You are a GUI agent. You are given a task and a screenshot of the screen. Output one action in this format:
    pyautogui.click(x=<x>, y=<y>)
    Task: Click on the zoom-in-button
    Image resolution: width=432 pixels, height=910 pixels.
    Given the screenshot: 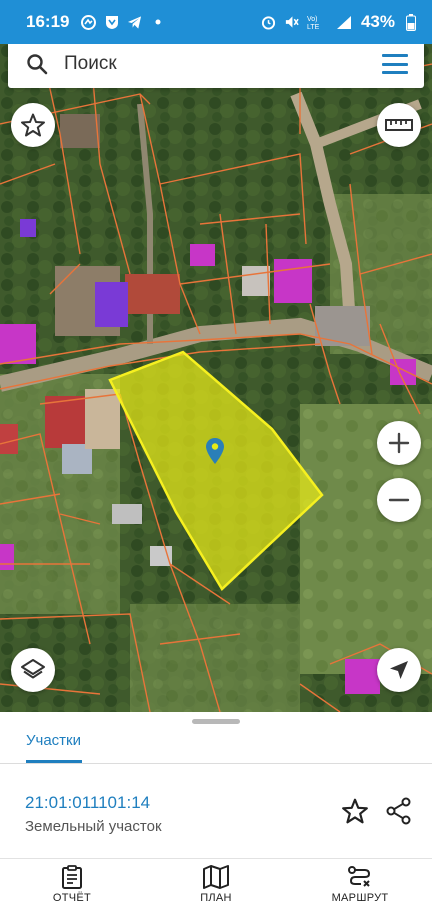 What is the action you would take?
    pyautogui.click(x=399, y=443)
    